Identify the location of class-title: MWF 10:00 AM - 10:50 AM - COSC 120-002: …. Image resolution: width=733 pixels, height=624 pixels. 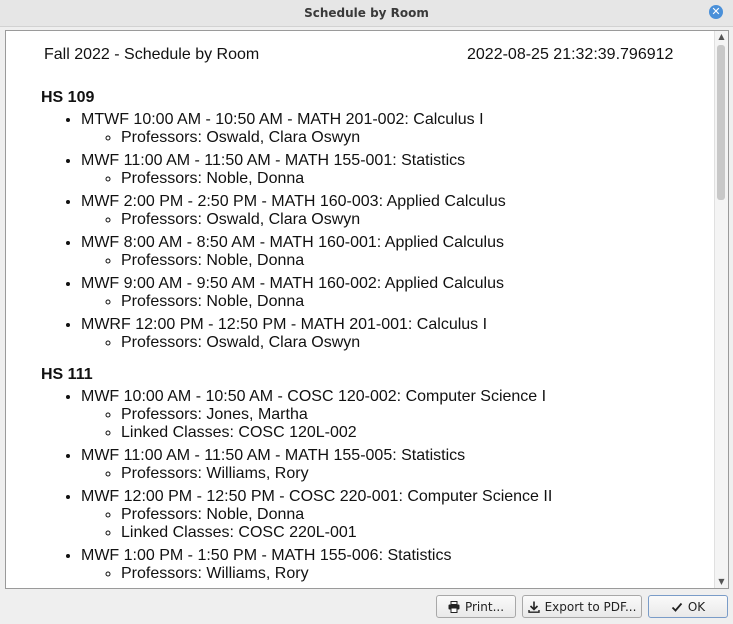
(314, 396).